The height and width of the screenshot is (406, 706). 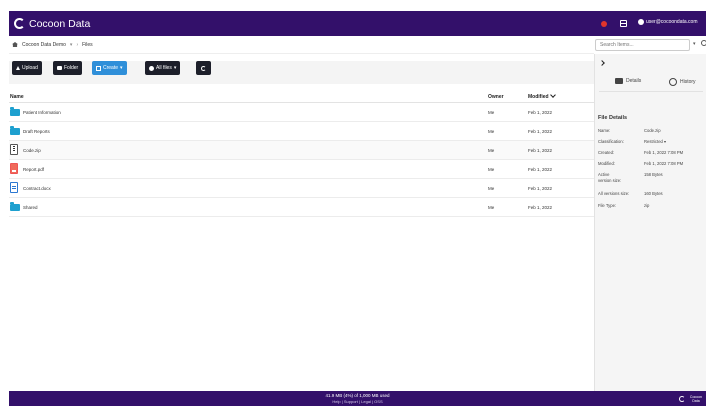 What do you see at coordinates (301, 112) in the screenshot?
I see `table-row: Patient Information Me Feb 1, 2022` at bounding box center [301, 112].